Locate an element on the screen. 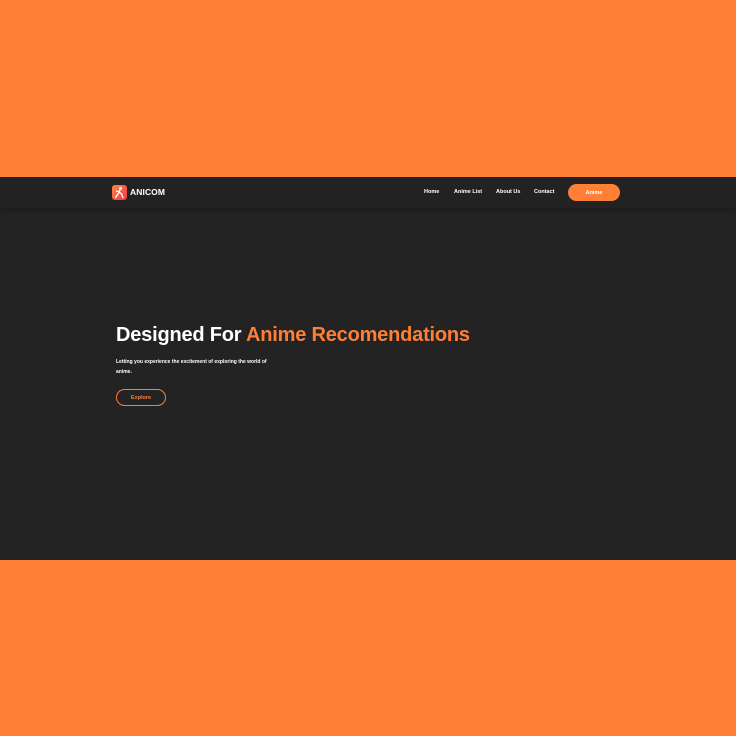  explore-button: Explore is located at coordinates (141, 397).